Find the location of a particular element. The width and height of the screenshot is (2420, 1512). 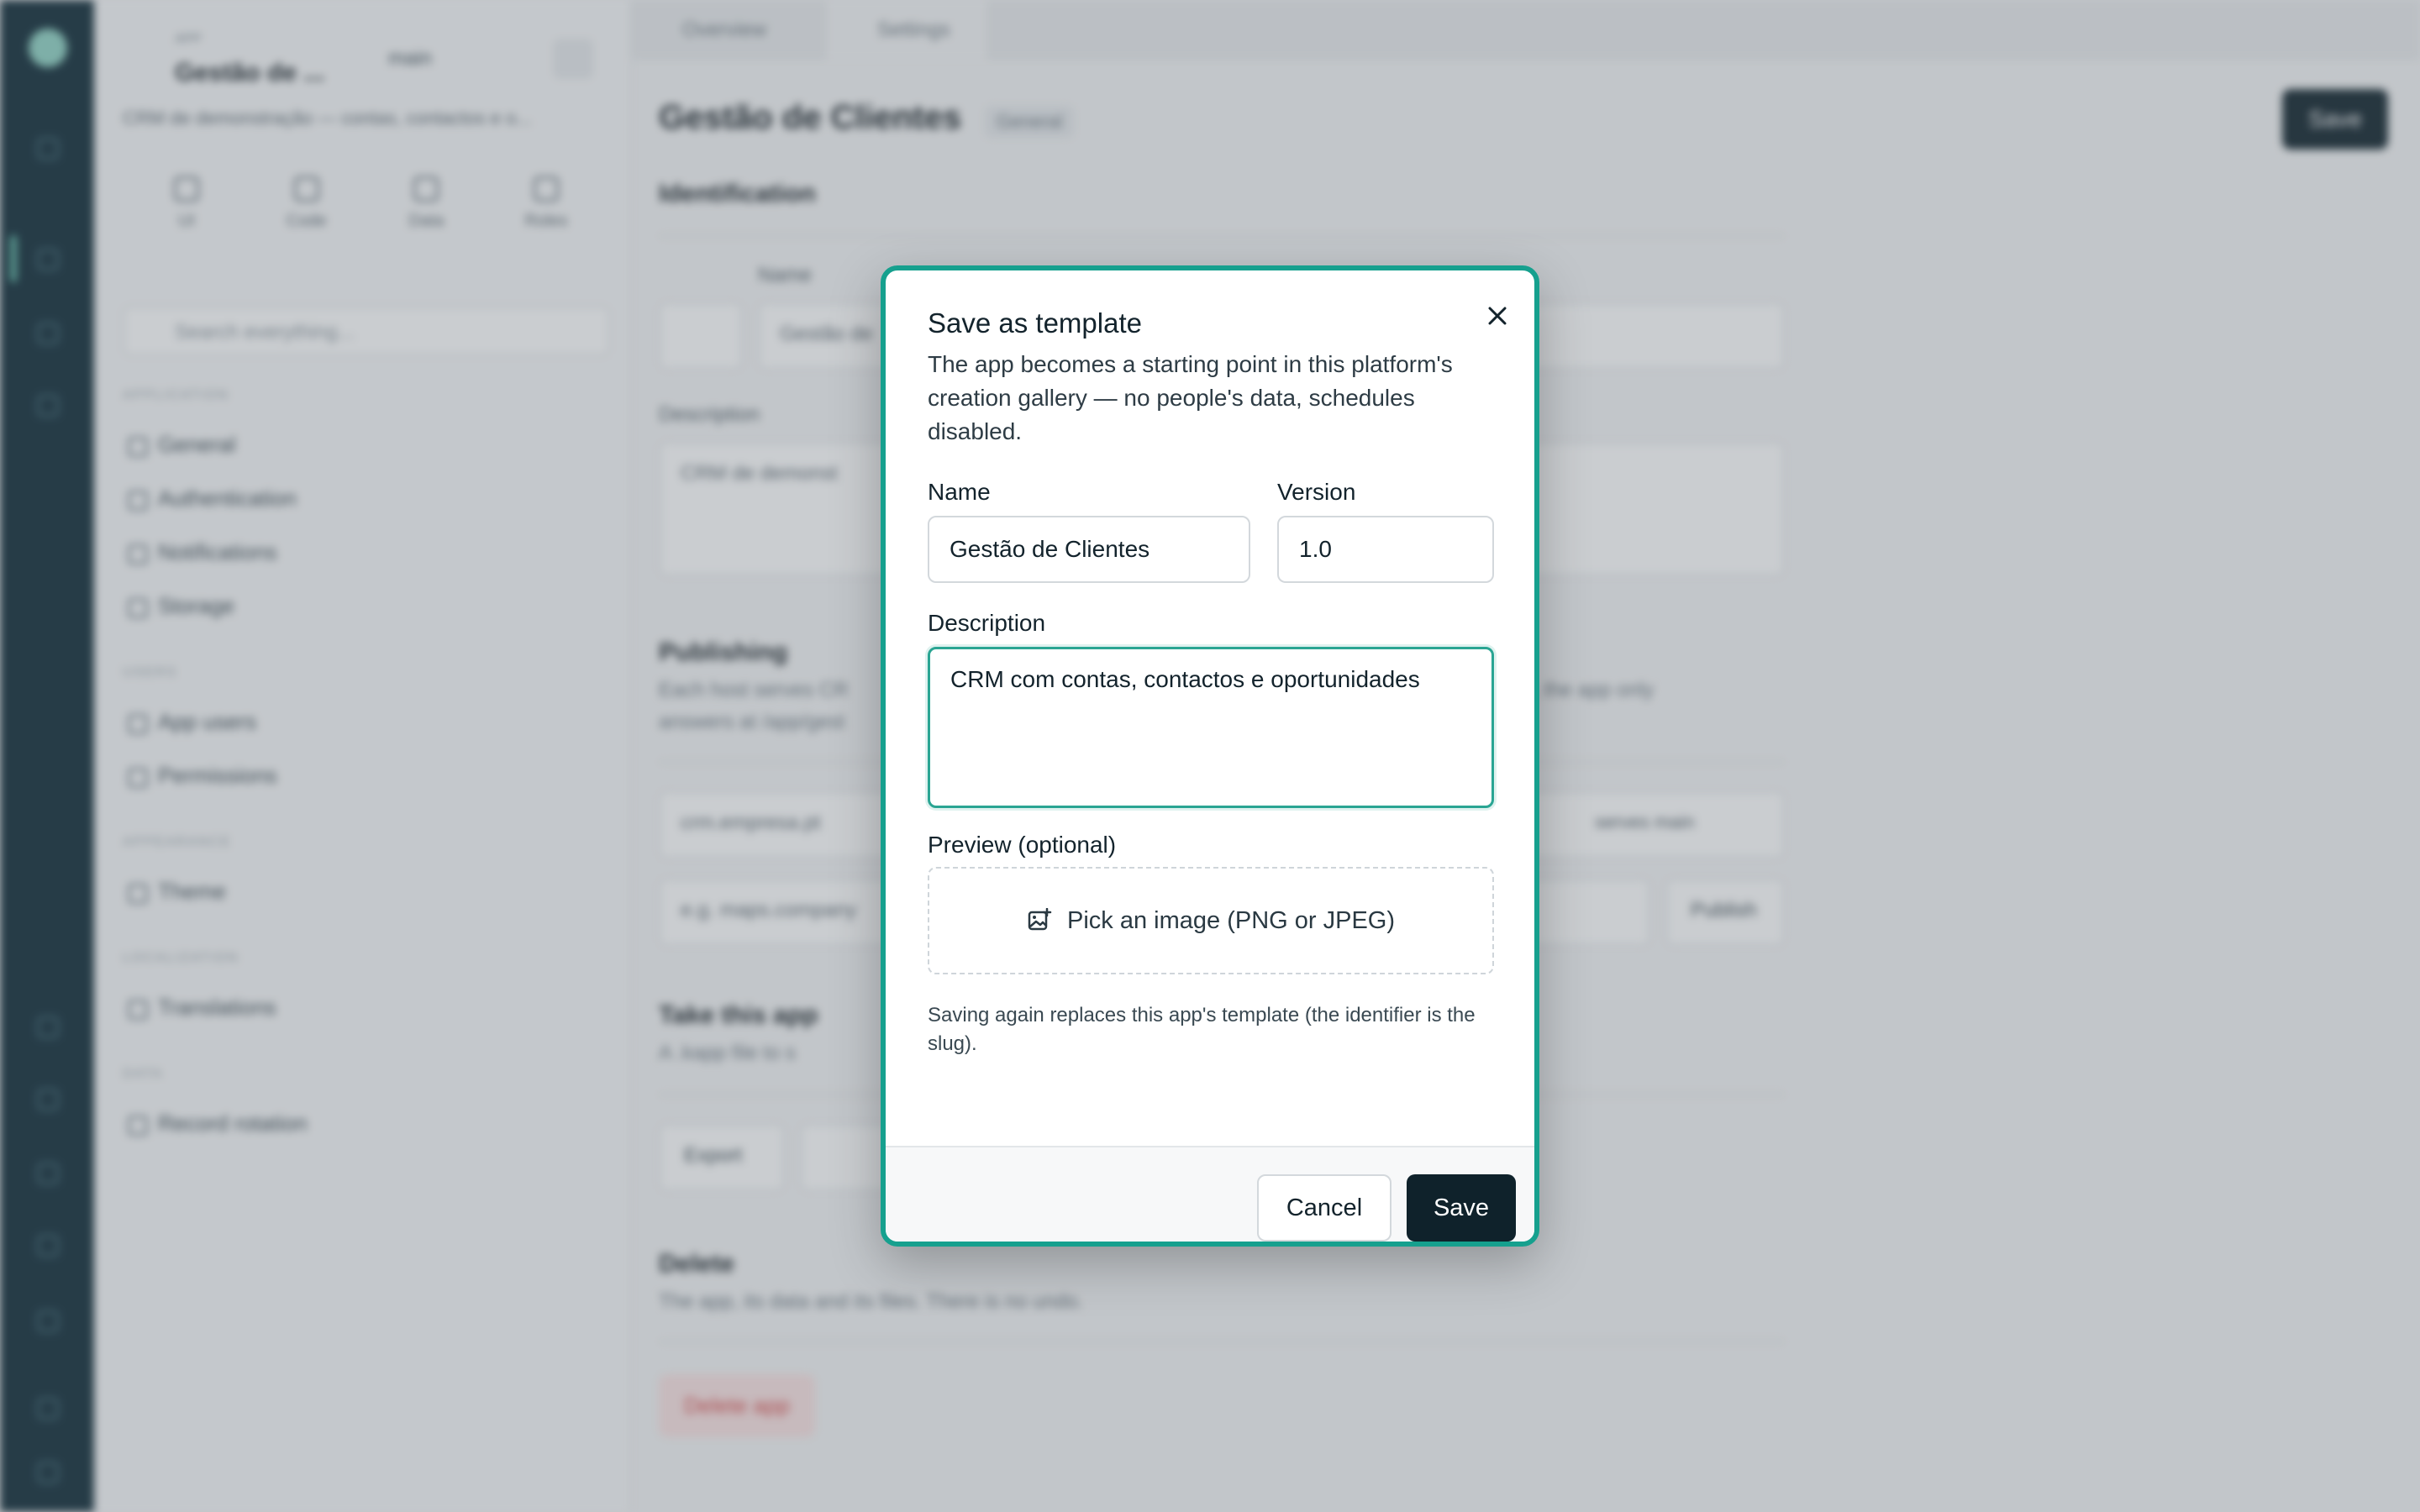

close-icon is located at coordinates (1498, 316).